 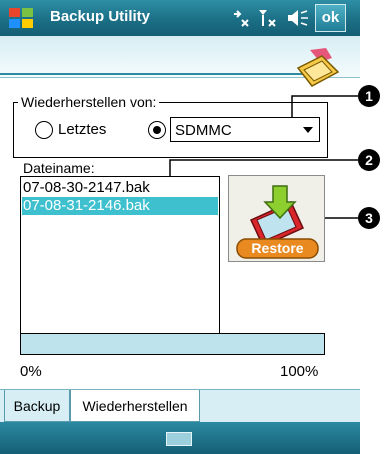 What do you see at coordinates (299, 371) in the screenshot?
I see `progress-max-label: 100%` at bounding box center [299, 371].